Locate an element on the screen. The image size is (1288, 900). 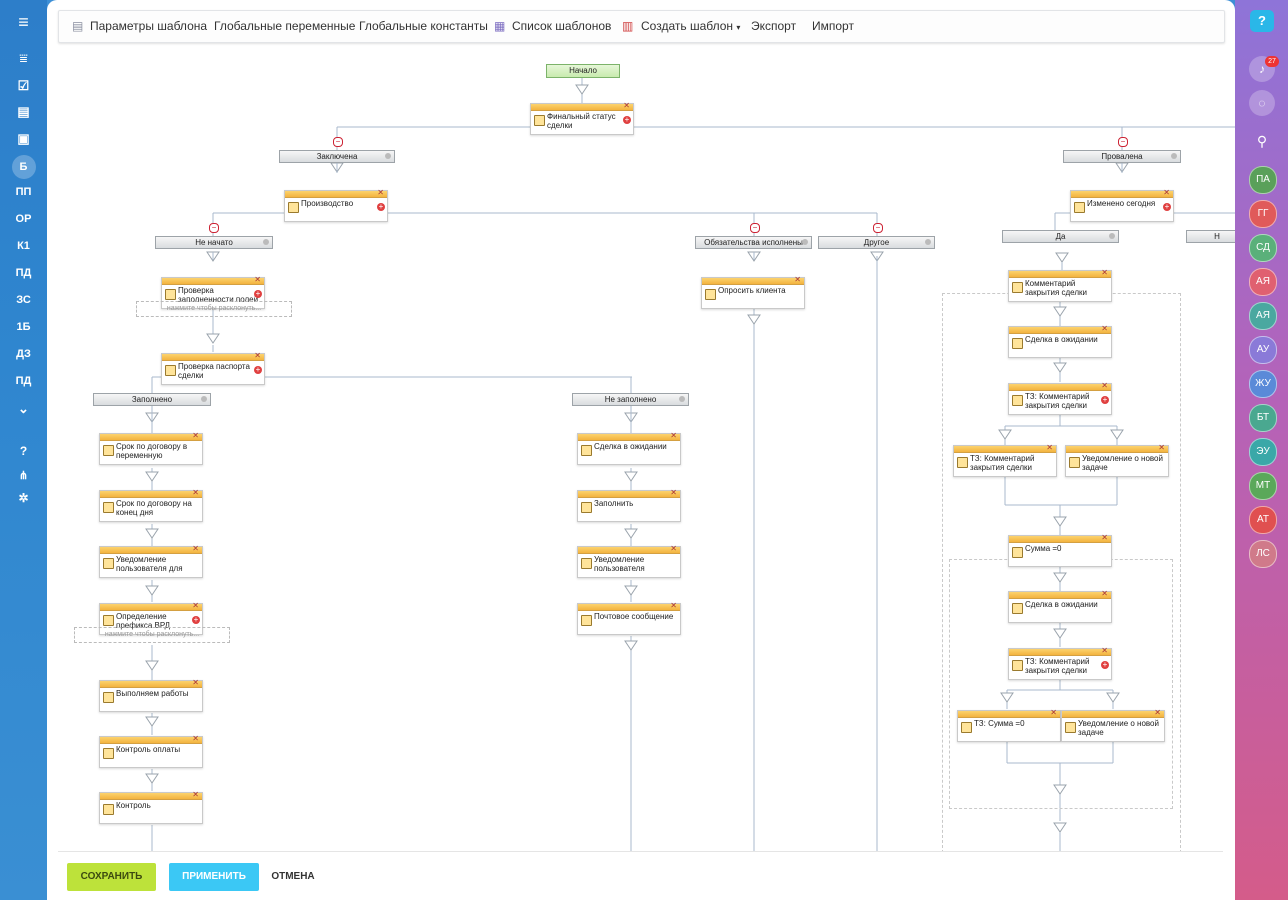
activity-block-production: ✕ Производство + is located at coordinates (336, 205).